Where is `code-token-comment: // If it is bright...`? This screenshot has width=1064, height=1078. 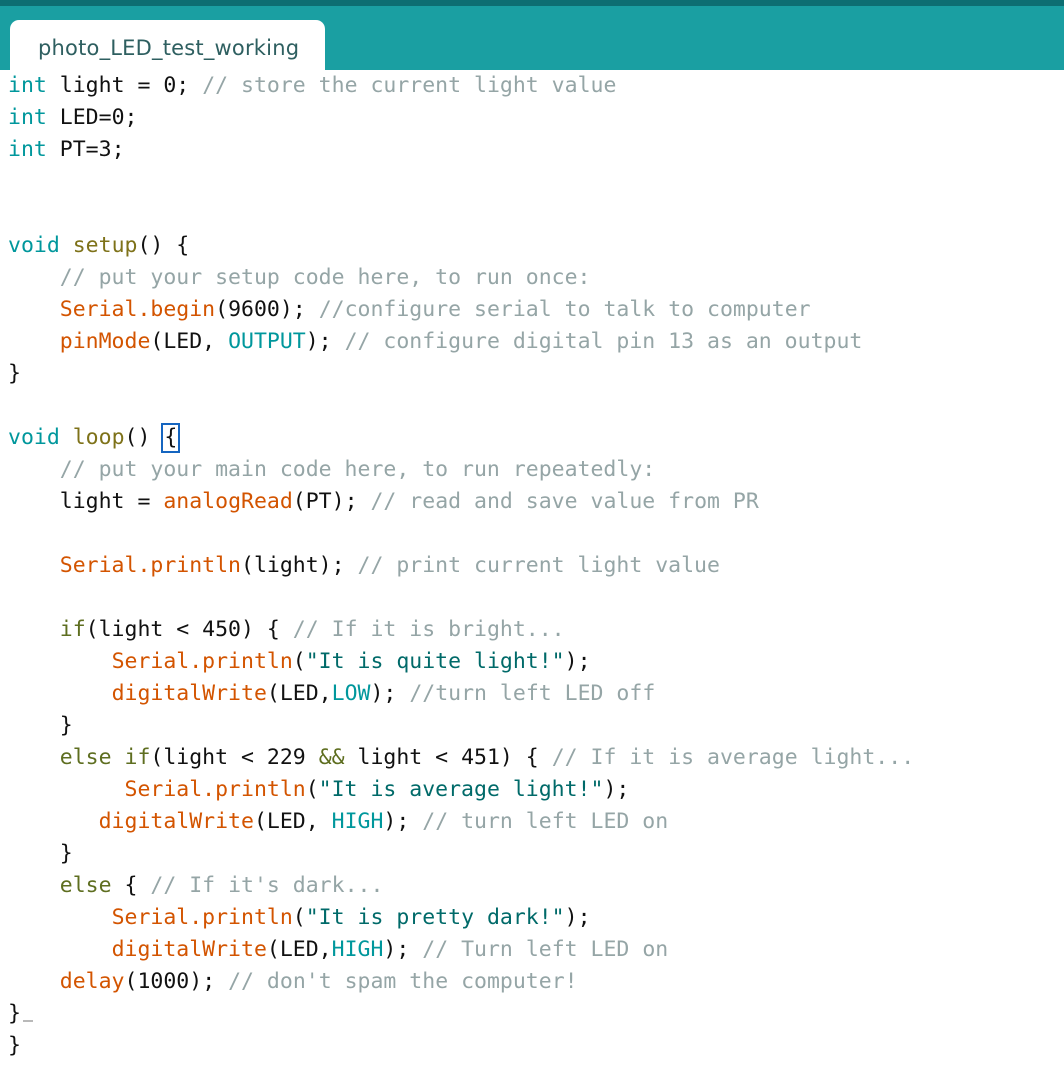 code-token-comment: // If it is bright... is located at coordinates (428, 629).